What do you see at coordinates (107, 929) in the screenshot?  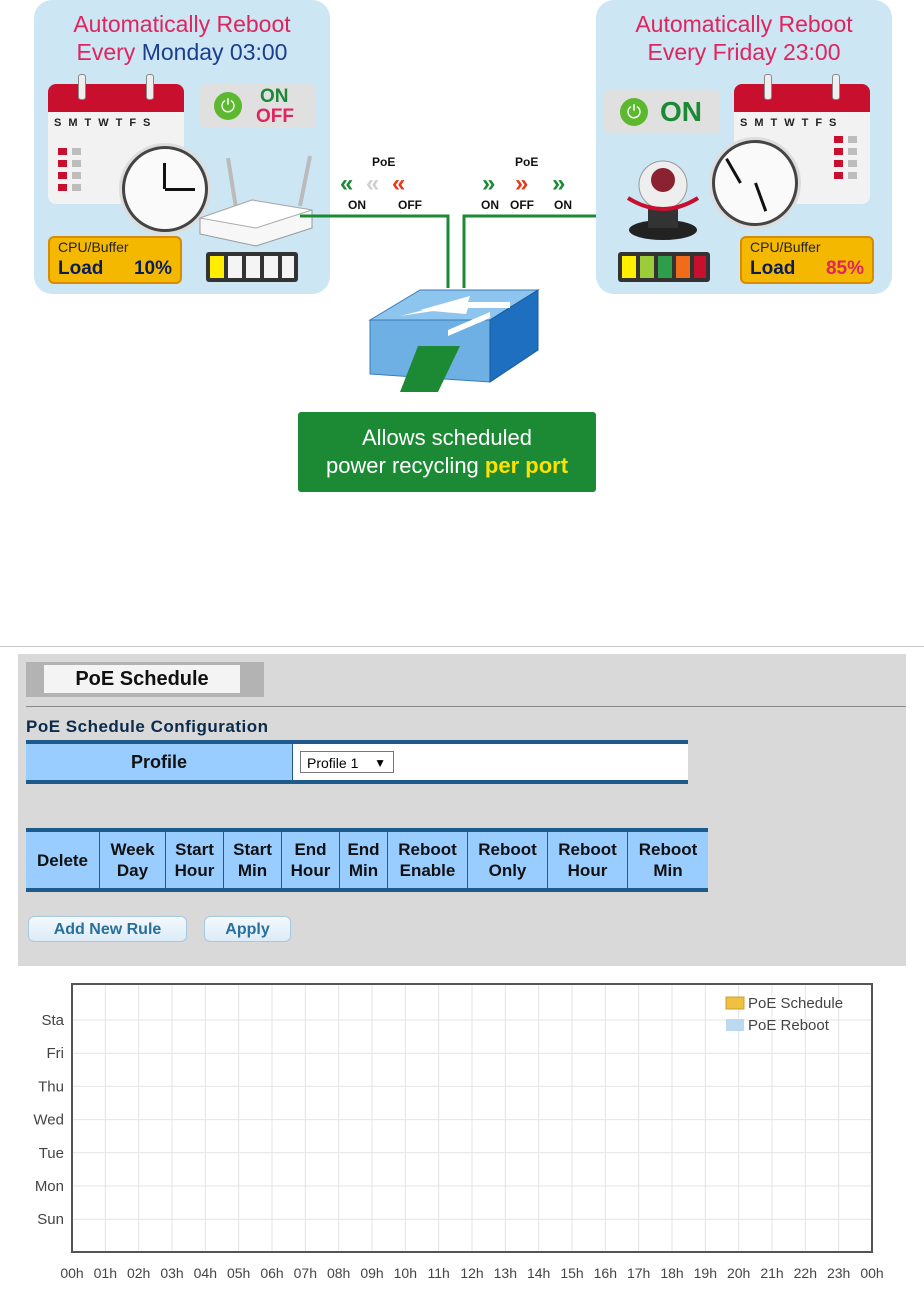 I see `add-new-rule-button: Add New Rule` at bounding box center [107, 929].